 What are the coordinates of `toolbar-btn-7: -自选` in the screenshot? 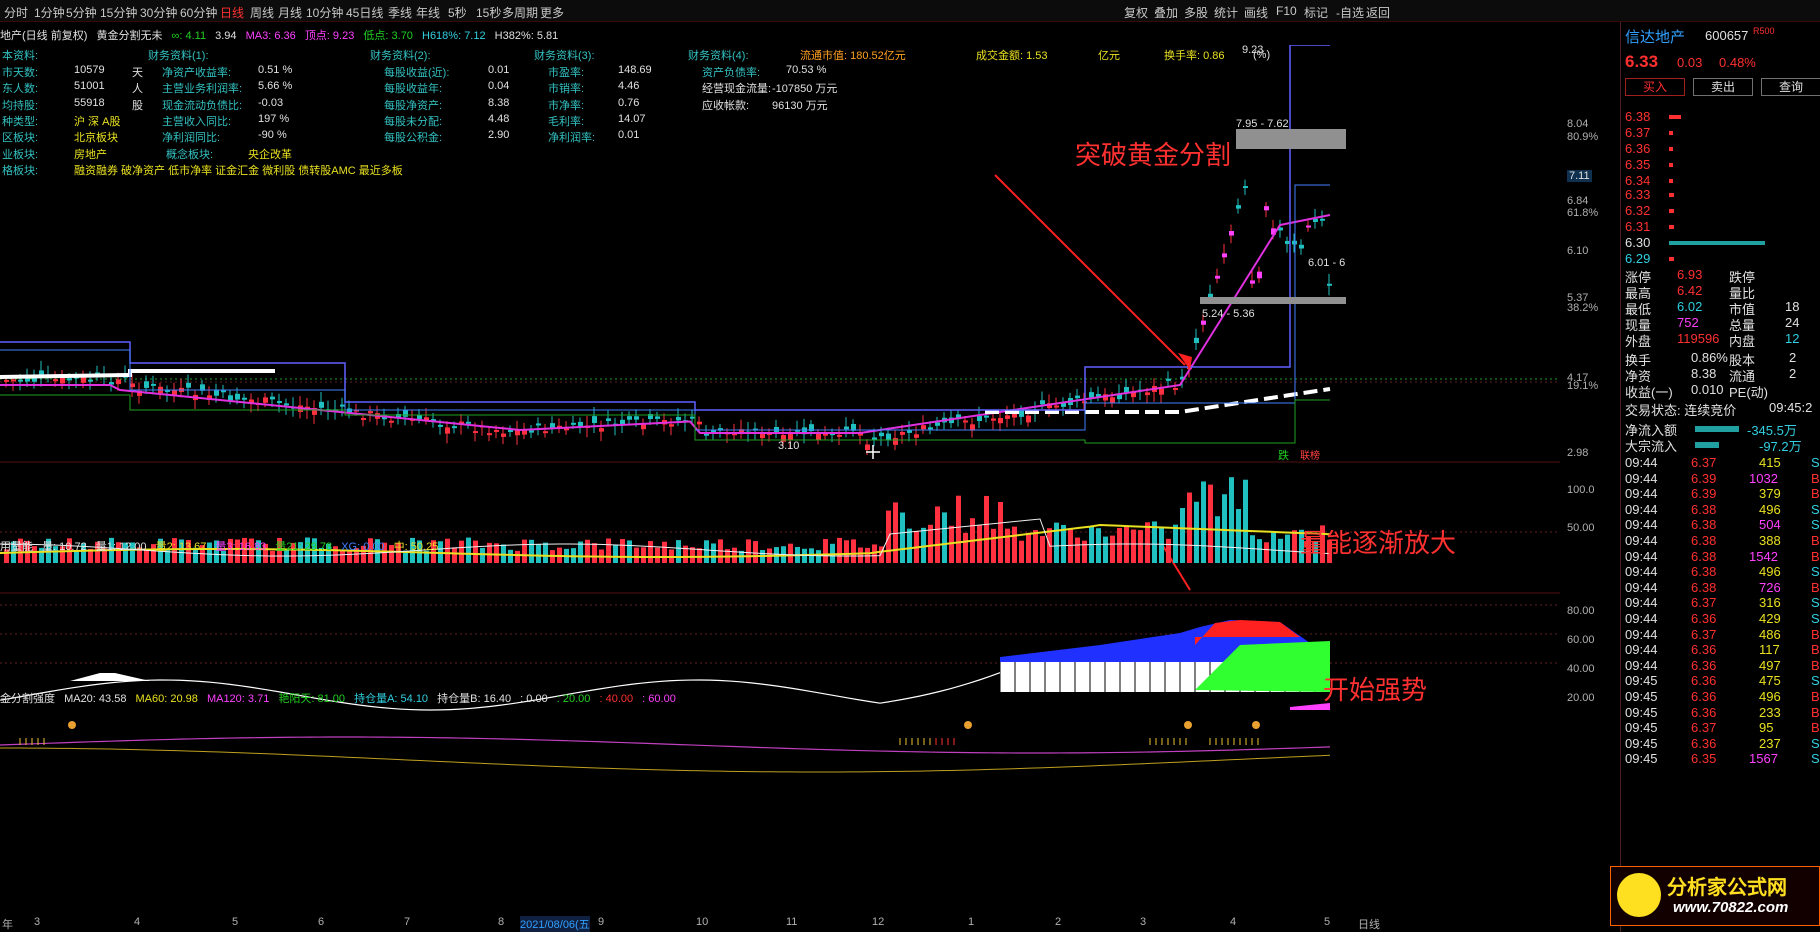 It's located at (1350, 12).